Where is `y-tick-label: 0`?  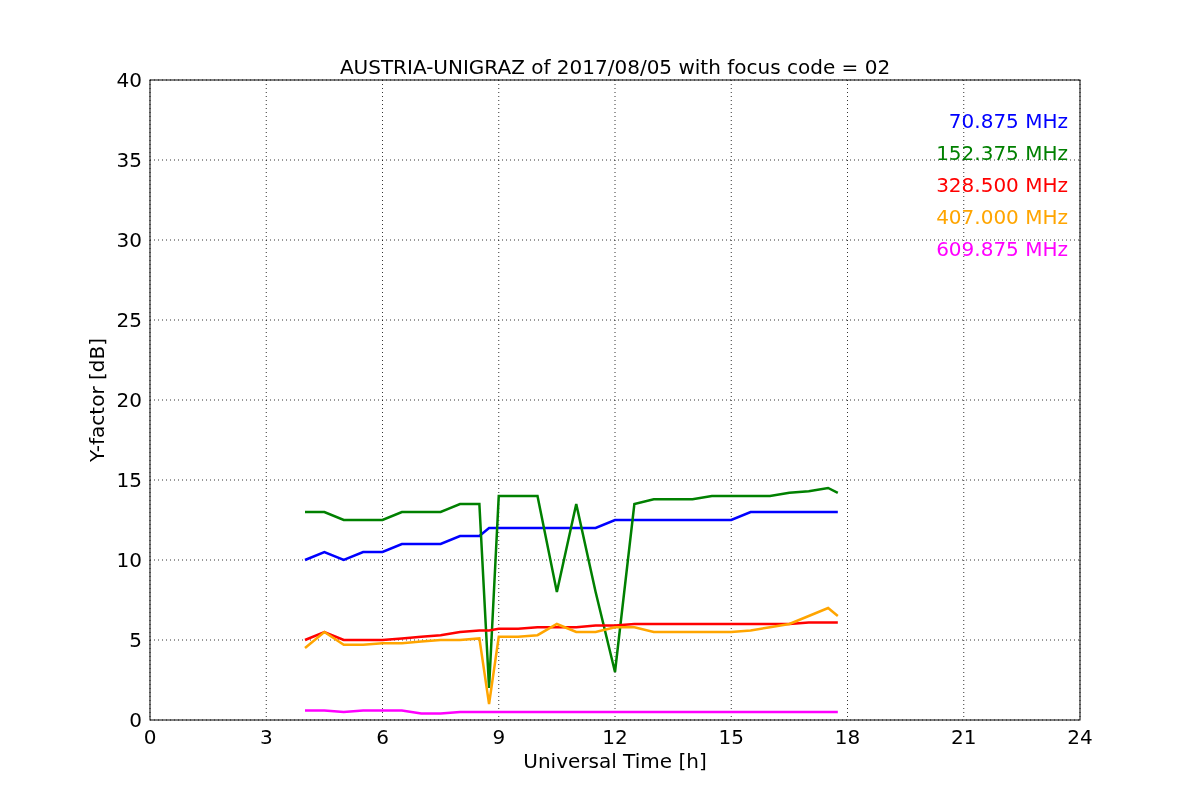
y-tick-label: 0 is located at coordinates (135, 720).